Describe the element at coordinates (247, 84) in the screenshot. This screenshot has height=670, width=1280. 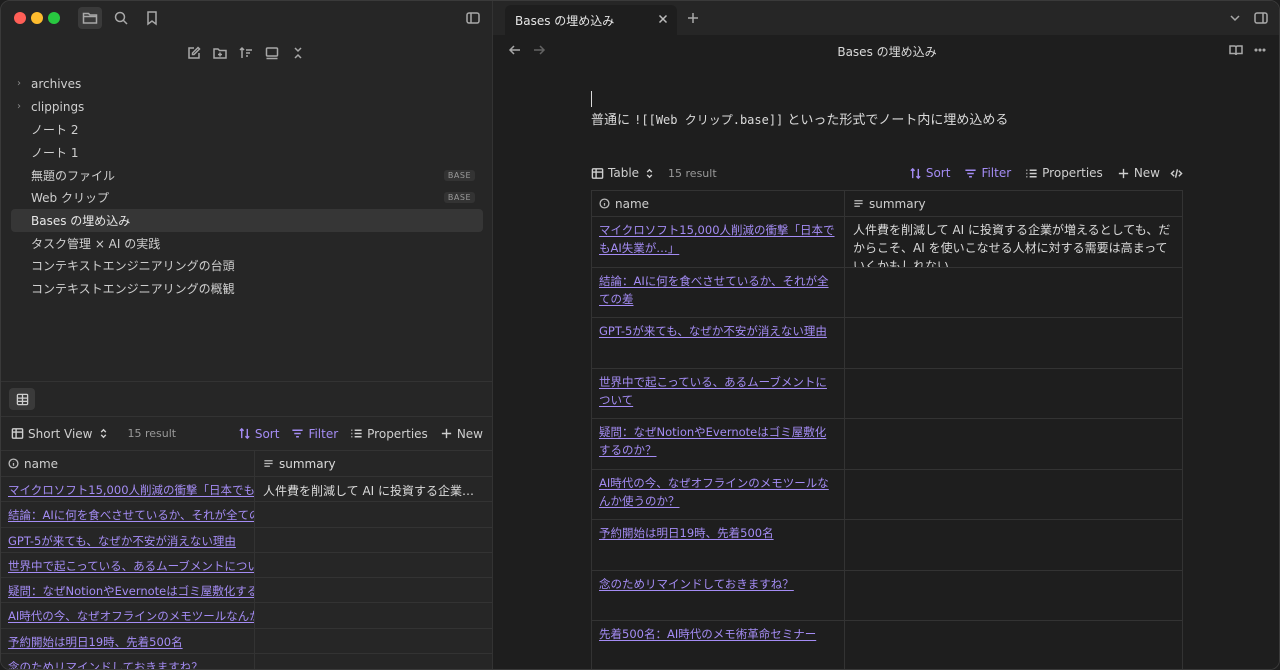
I see `tree-folder: › archives` at that location.